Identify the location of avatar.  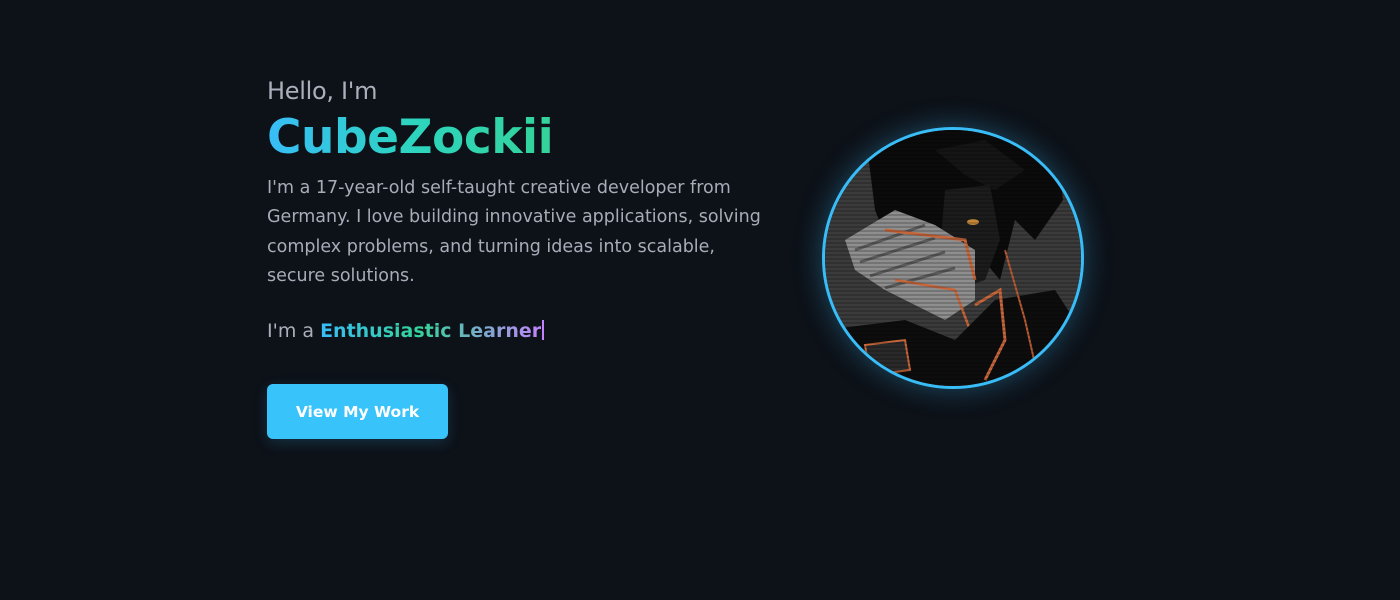
(953, 258).